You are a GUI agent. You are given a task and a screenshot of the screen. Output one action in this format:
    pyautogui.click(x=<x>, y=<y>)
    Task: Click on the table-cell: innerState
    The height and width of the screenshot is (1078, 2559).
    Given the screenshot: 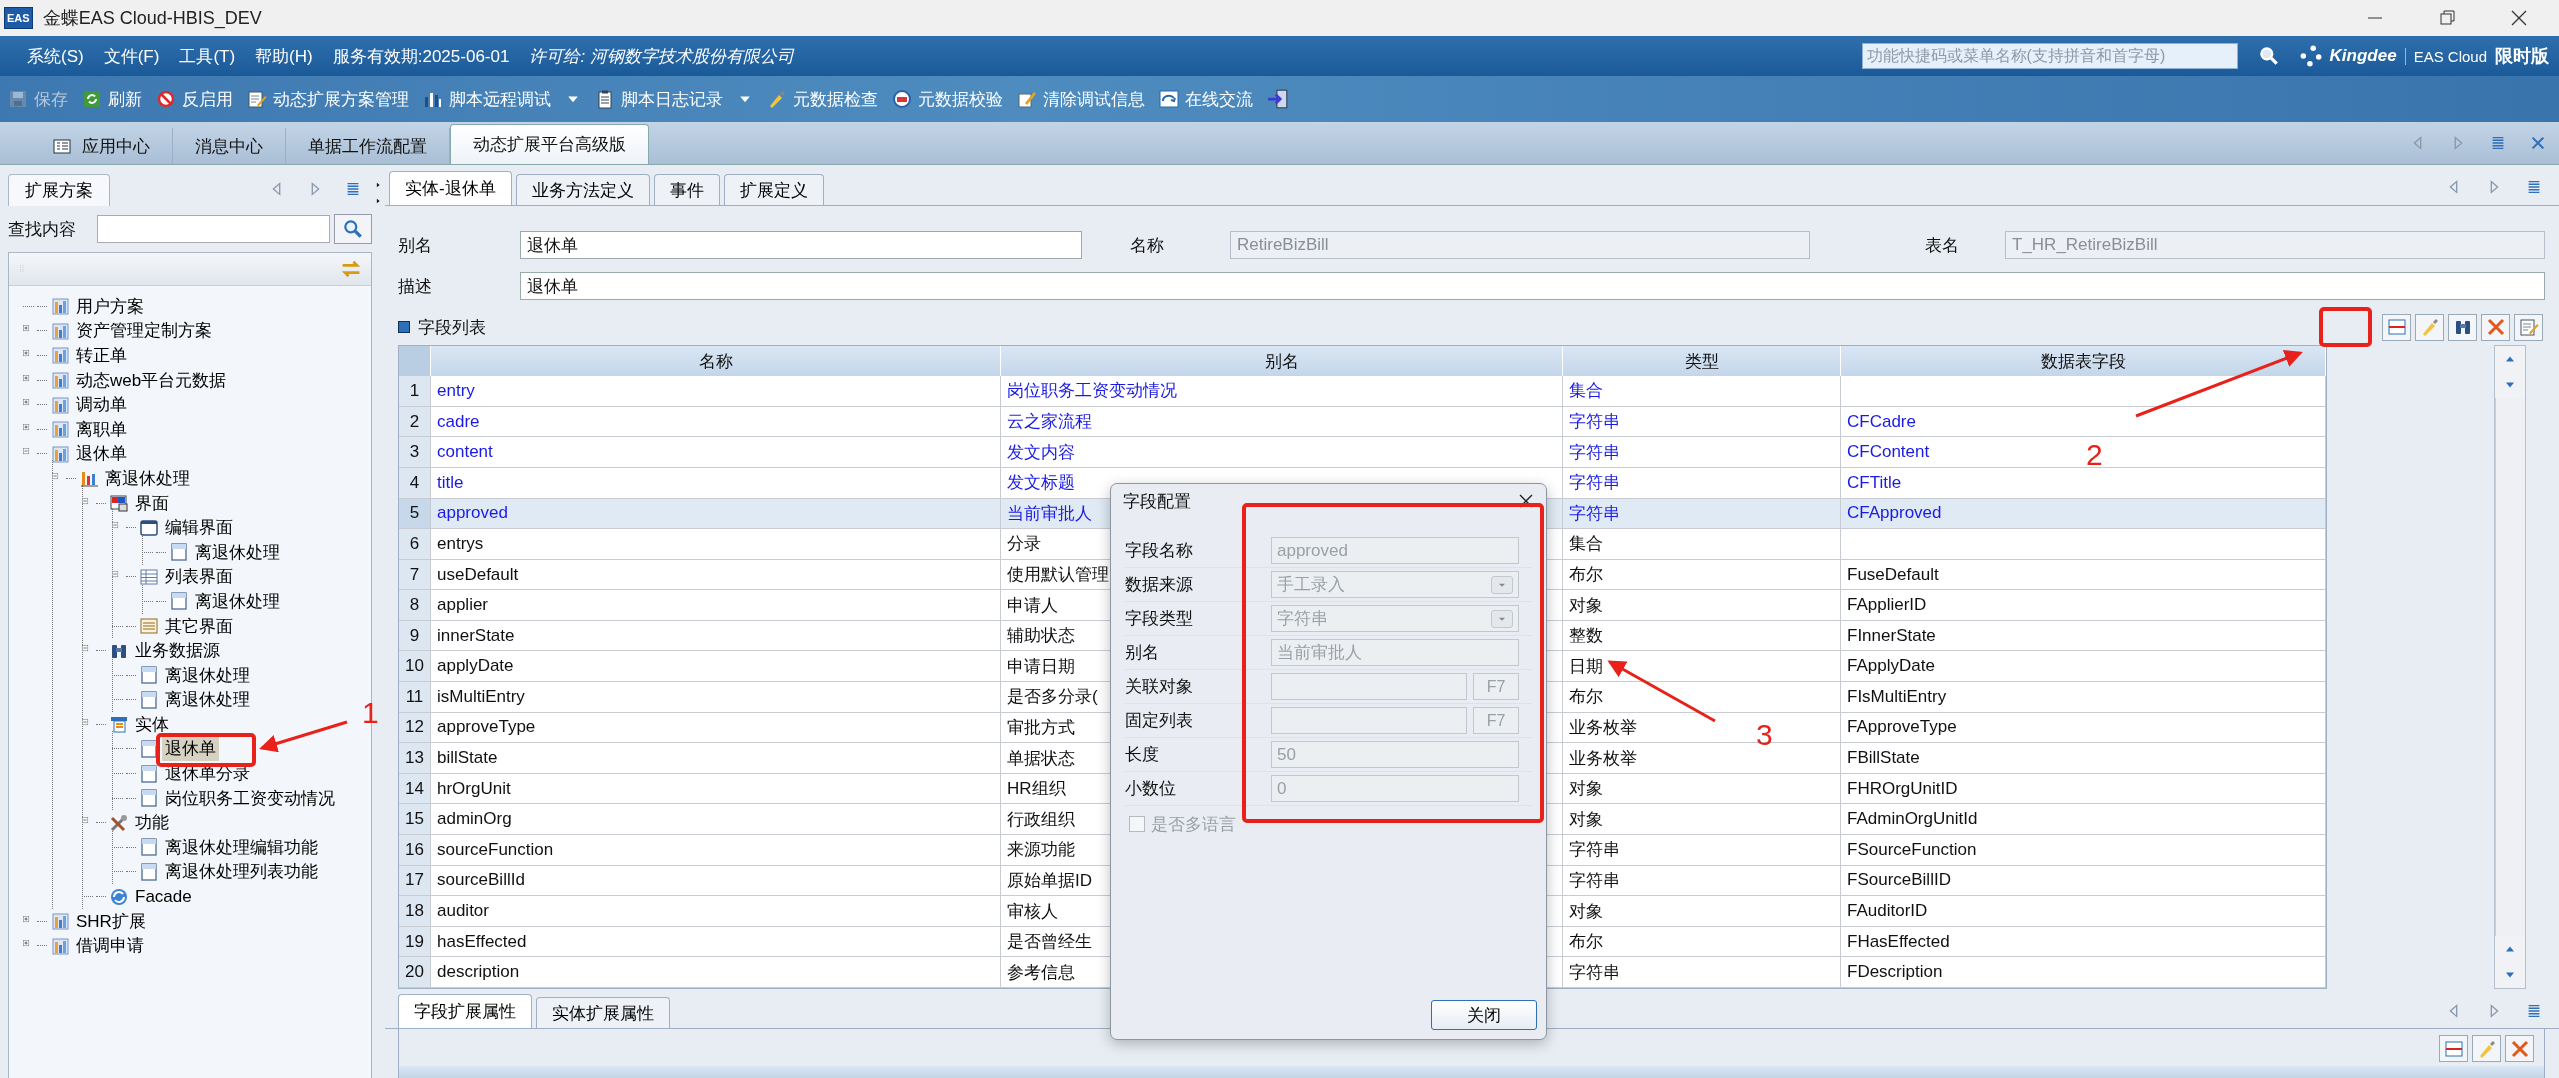 What is the action you would take?
    pyautogui.click(x=716, y=636)
    